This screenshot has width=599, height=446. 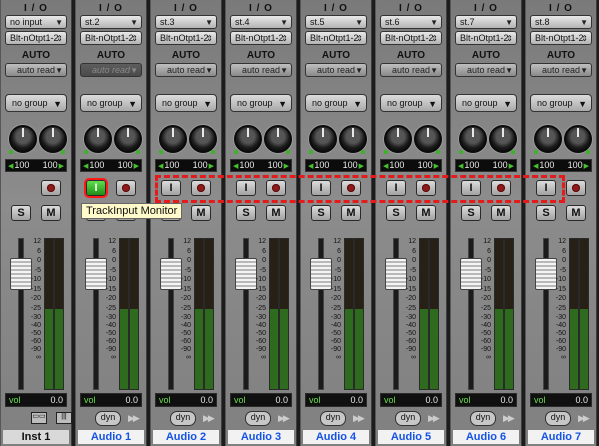 I want to click on input-selector: st.6 ▼, so click(x=411, y=22).